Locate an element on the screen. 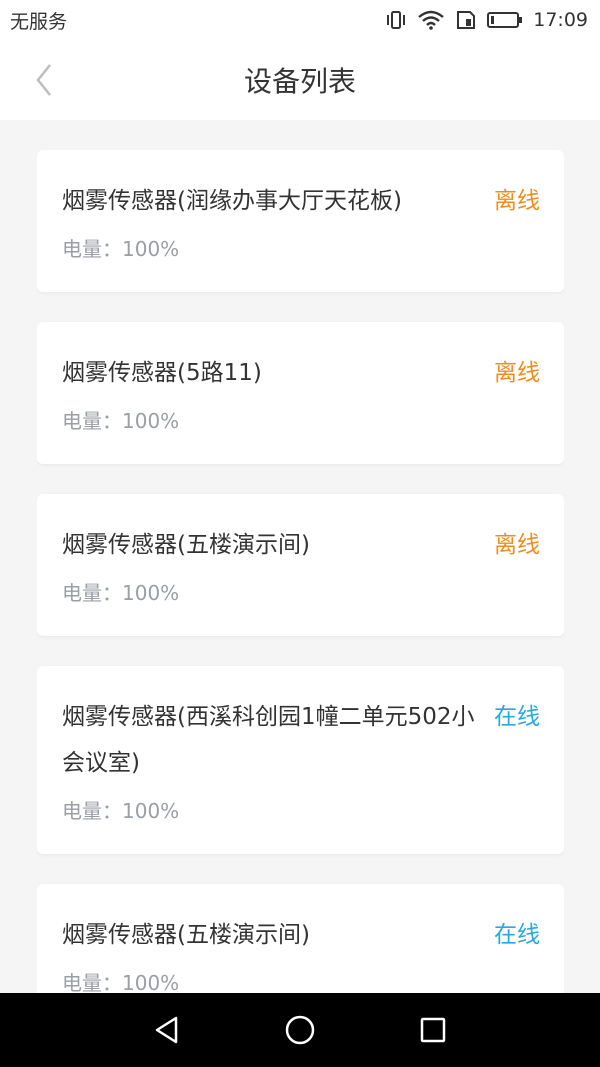 The width and height of the screenshot is (600, 1067). device-name: 烟雾传感器(润缘办事大厅天花板) is located at coordinates (232, 201).